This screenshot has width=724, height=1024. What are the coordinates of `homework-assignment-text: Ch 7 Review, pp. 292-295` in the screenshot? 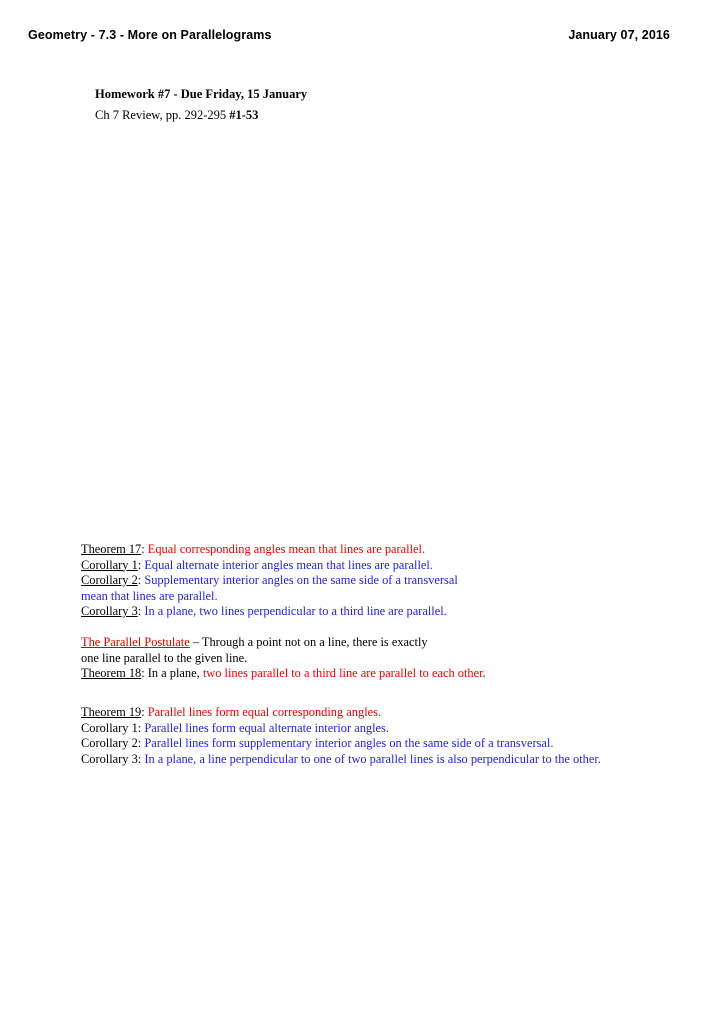 It's located at (162, 115).